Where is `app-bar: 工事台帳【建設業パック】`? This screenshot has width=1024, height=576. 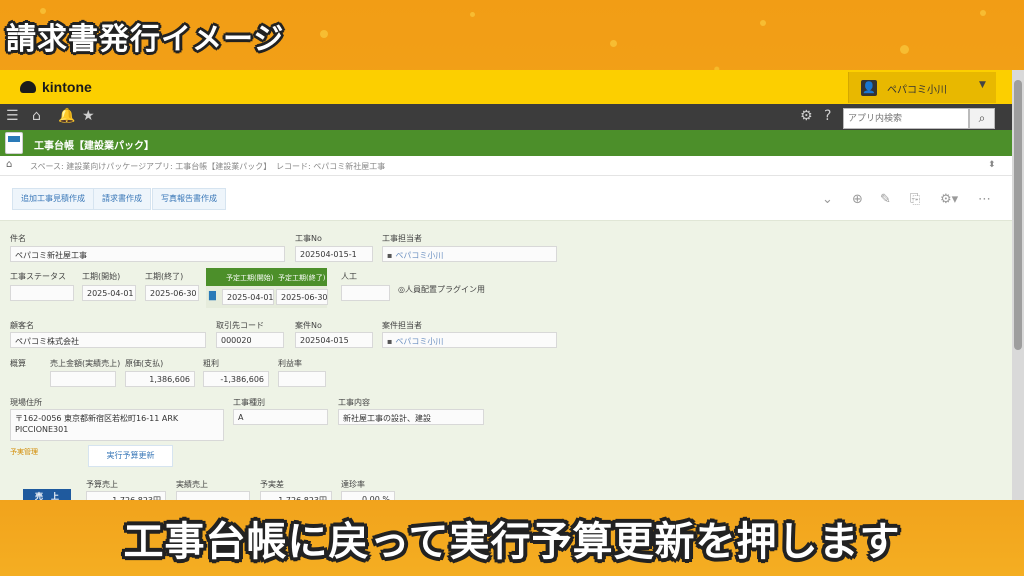
app-bar: 工事台帳【建設業パック】 is located at coordinates (506, 143).